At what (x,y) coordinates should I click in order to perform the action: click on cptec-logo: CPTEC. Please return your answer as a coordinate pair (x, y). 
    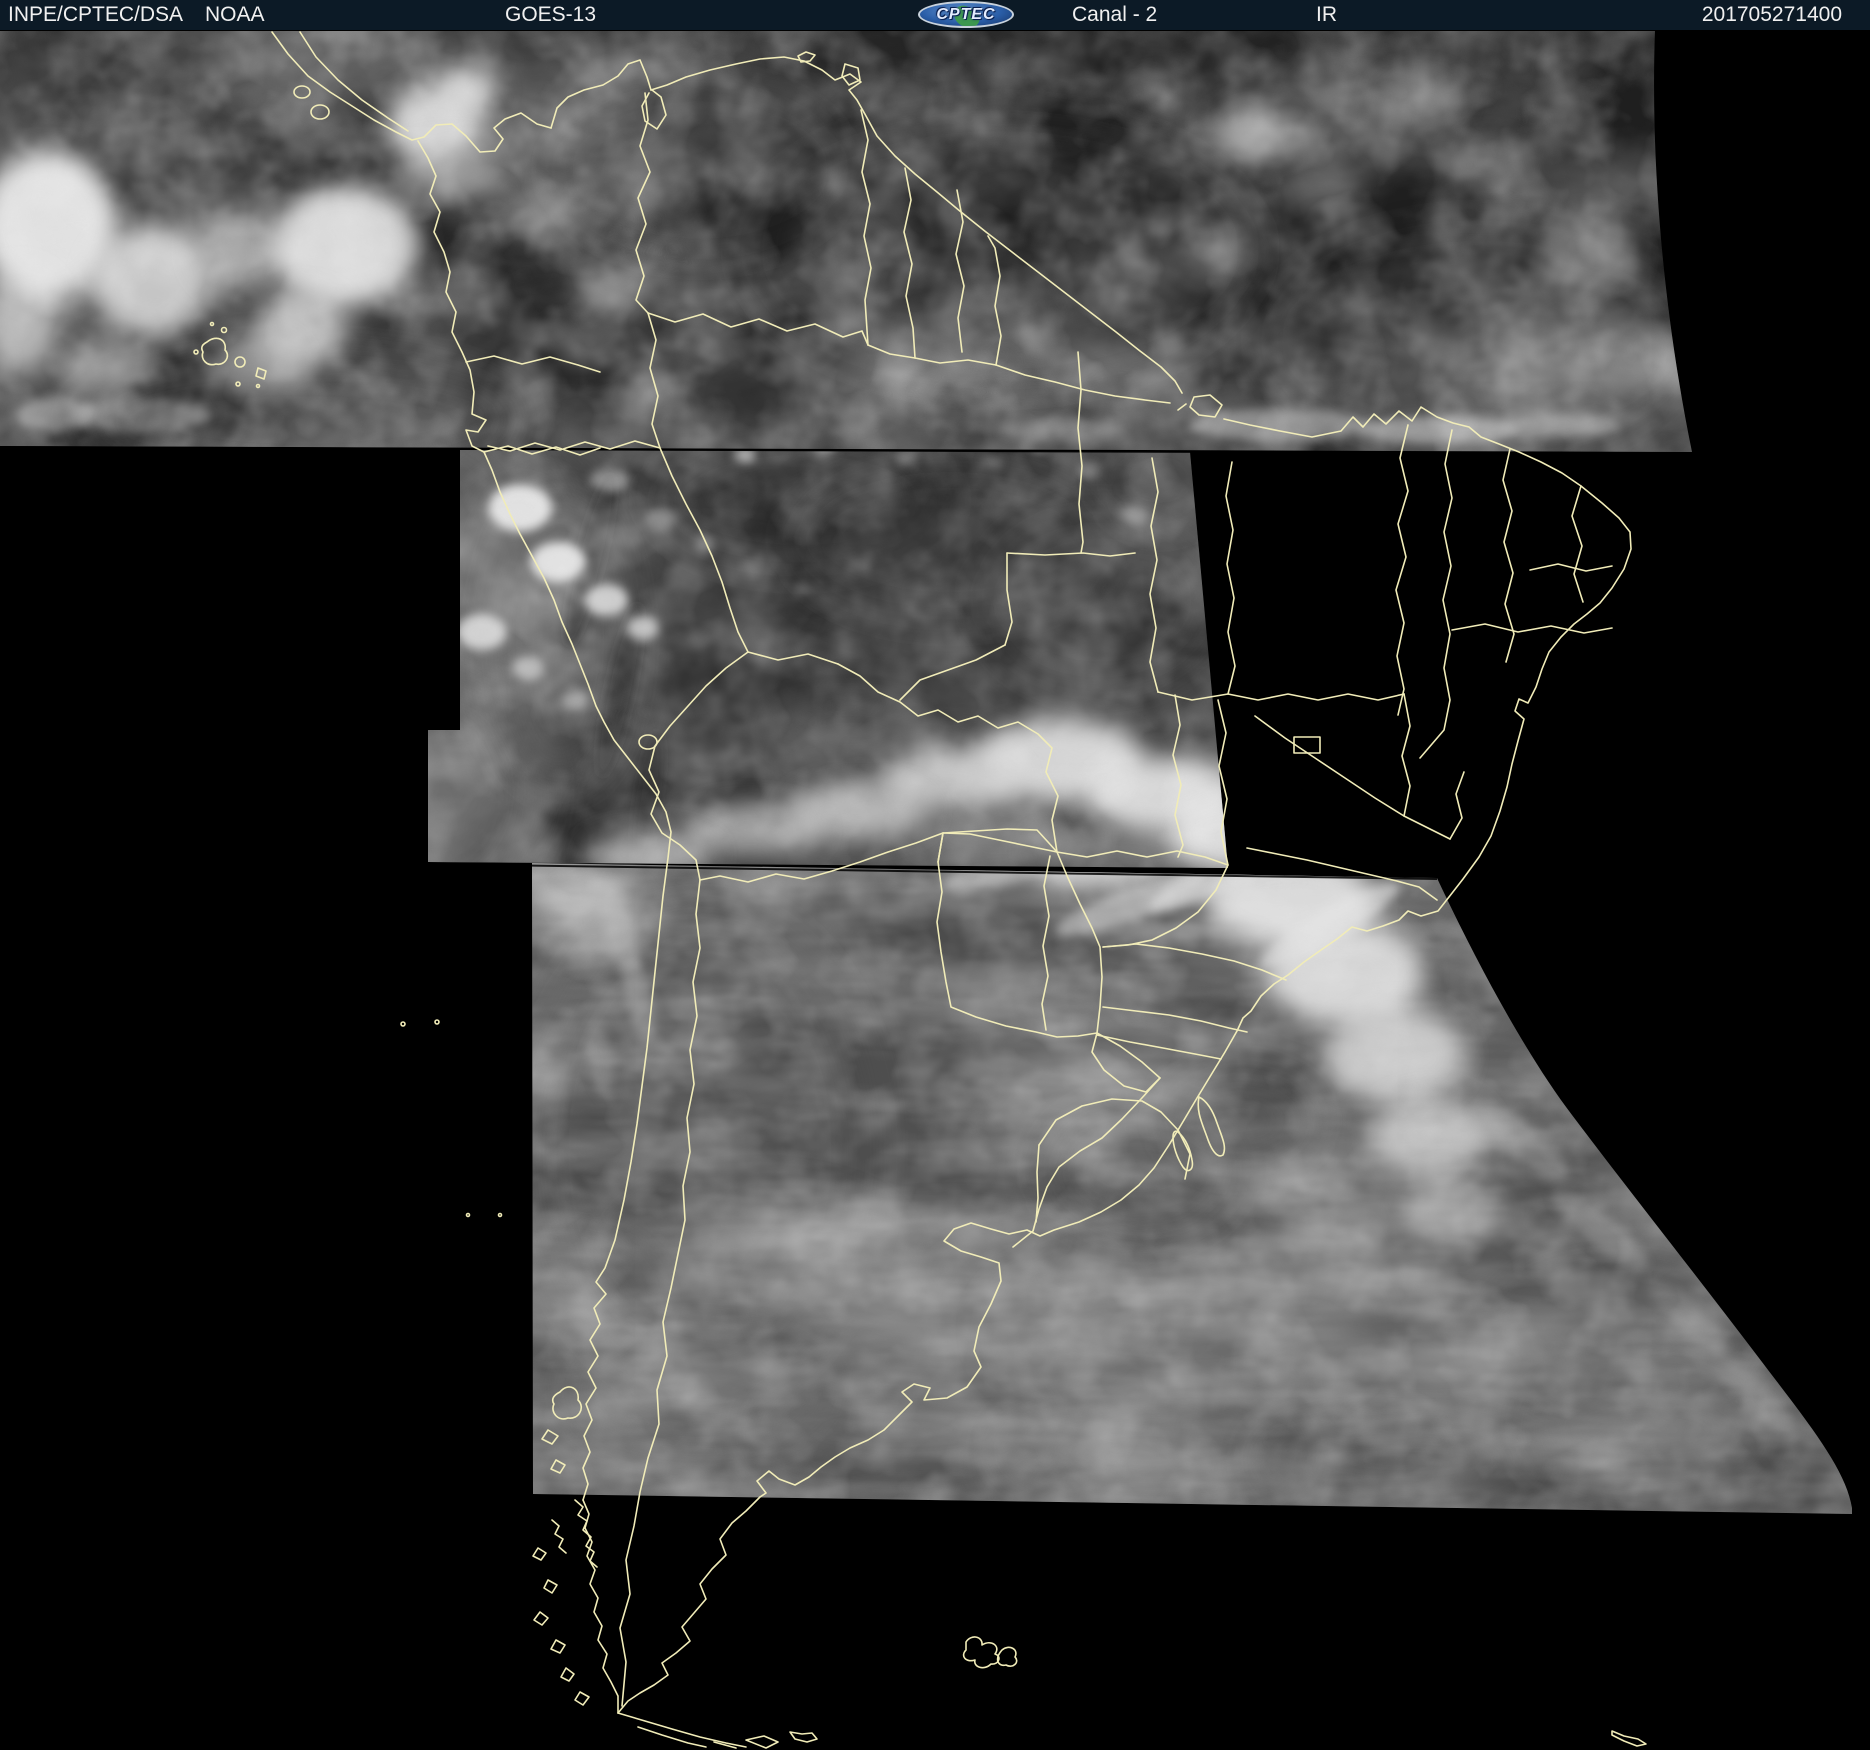
    Looking at the image, I should click on (966, 14).